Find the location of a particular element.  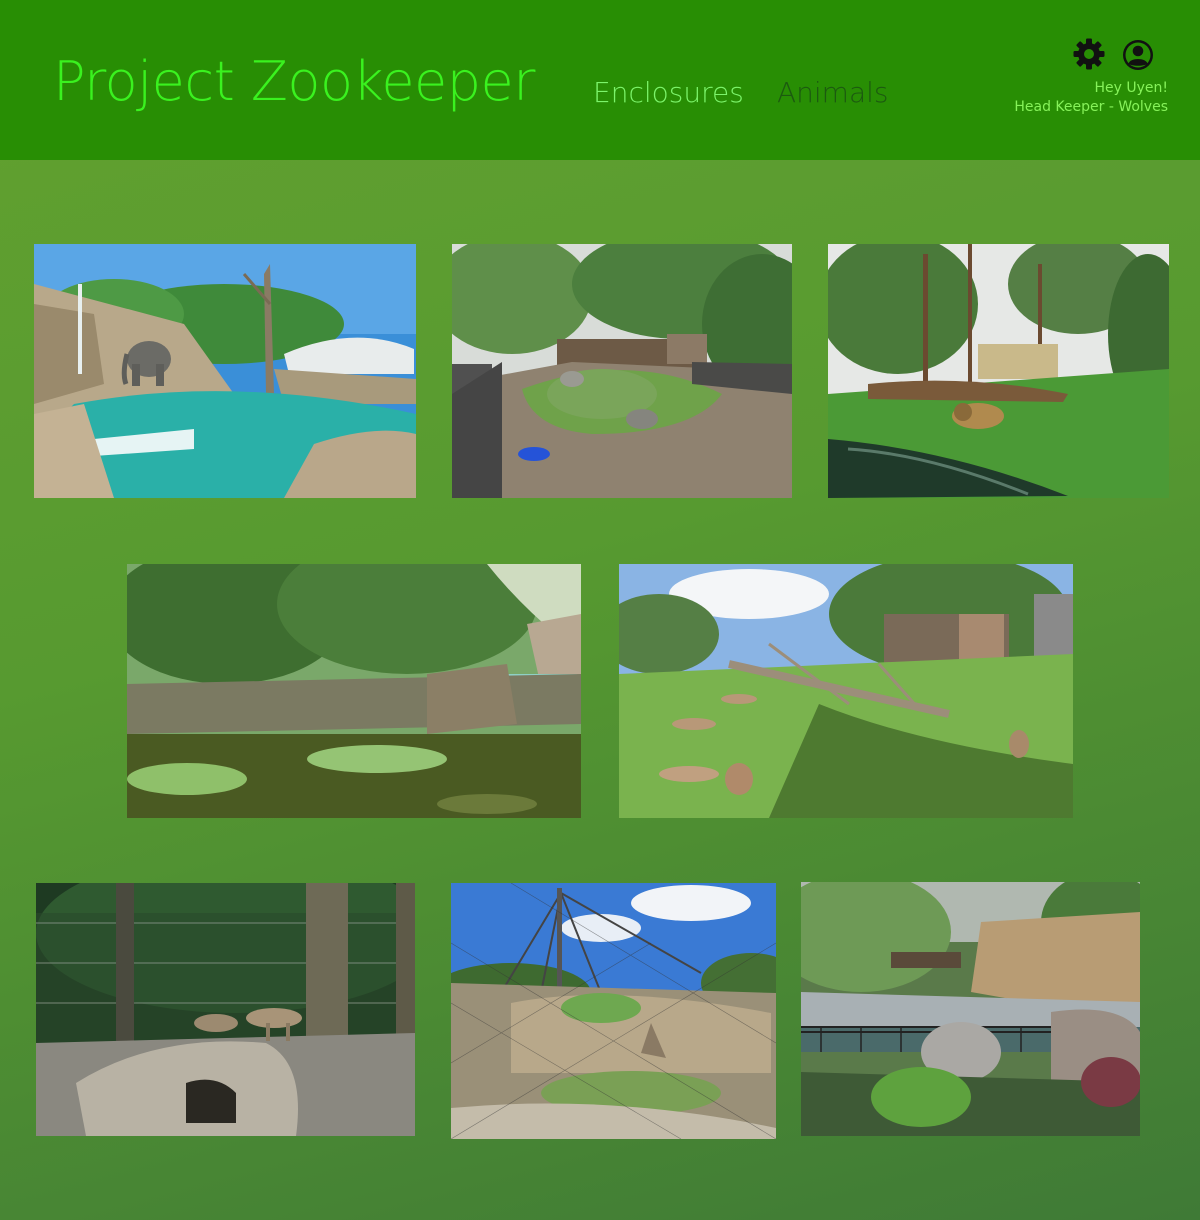

user-greeting-block: Hey Uyen! Head Keeper - Wolves is located at coordinates (1091, 98).